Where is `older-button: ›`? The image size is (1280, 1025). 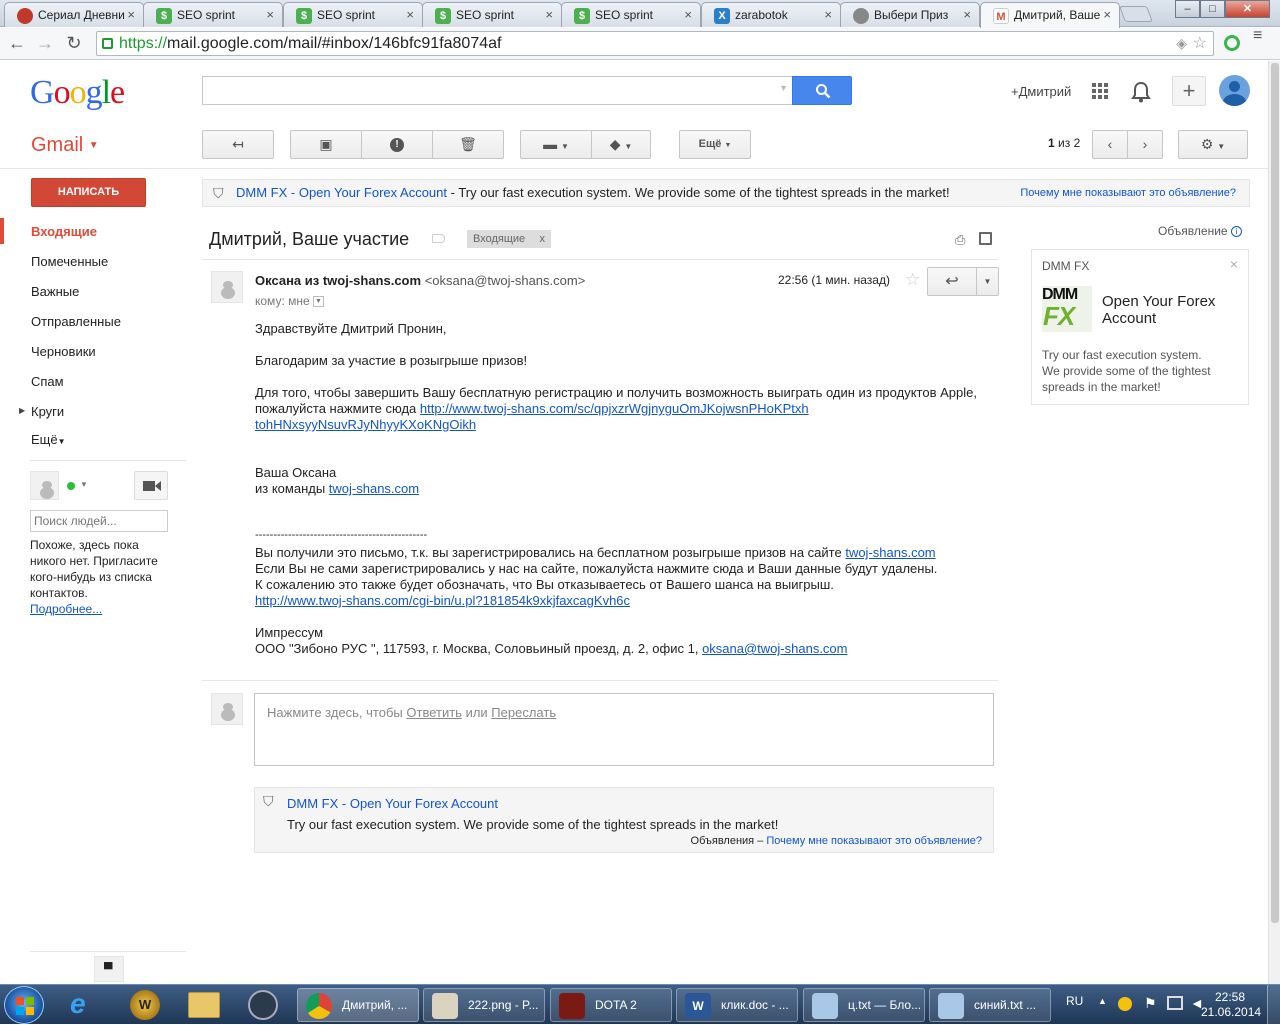 older-button: › is located at coordinates (1145, 144).